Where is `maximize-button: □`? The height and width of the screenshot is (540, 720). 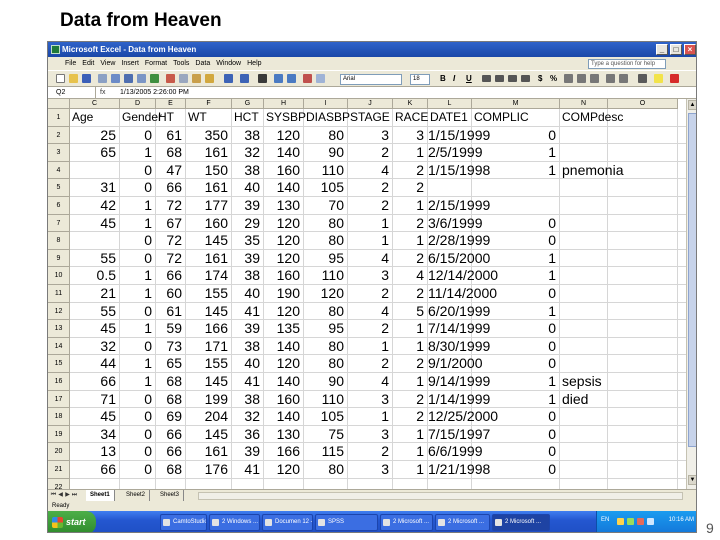
maximize-button: □ is located at coordinates (676, 49).